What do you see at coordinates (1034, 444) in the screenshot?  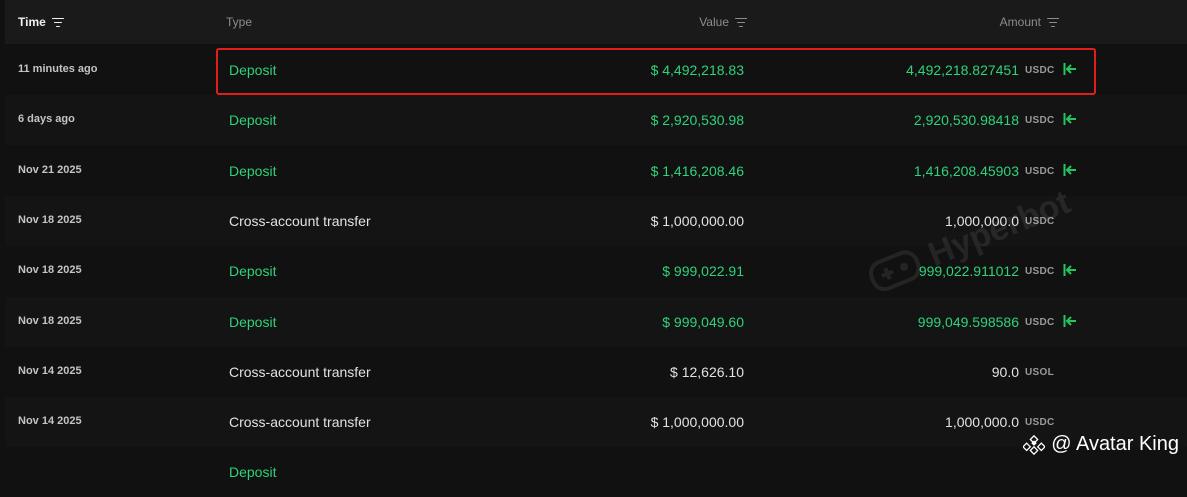 I see `diamond-logo-icon` at bounding box center [1034, 444].